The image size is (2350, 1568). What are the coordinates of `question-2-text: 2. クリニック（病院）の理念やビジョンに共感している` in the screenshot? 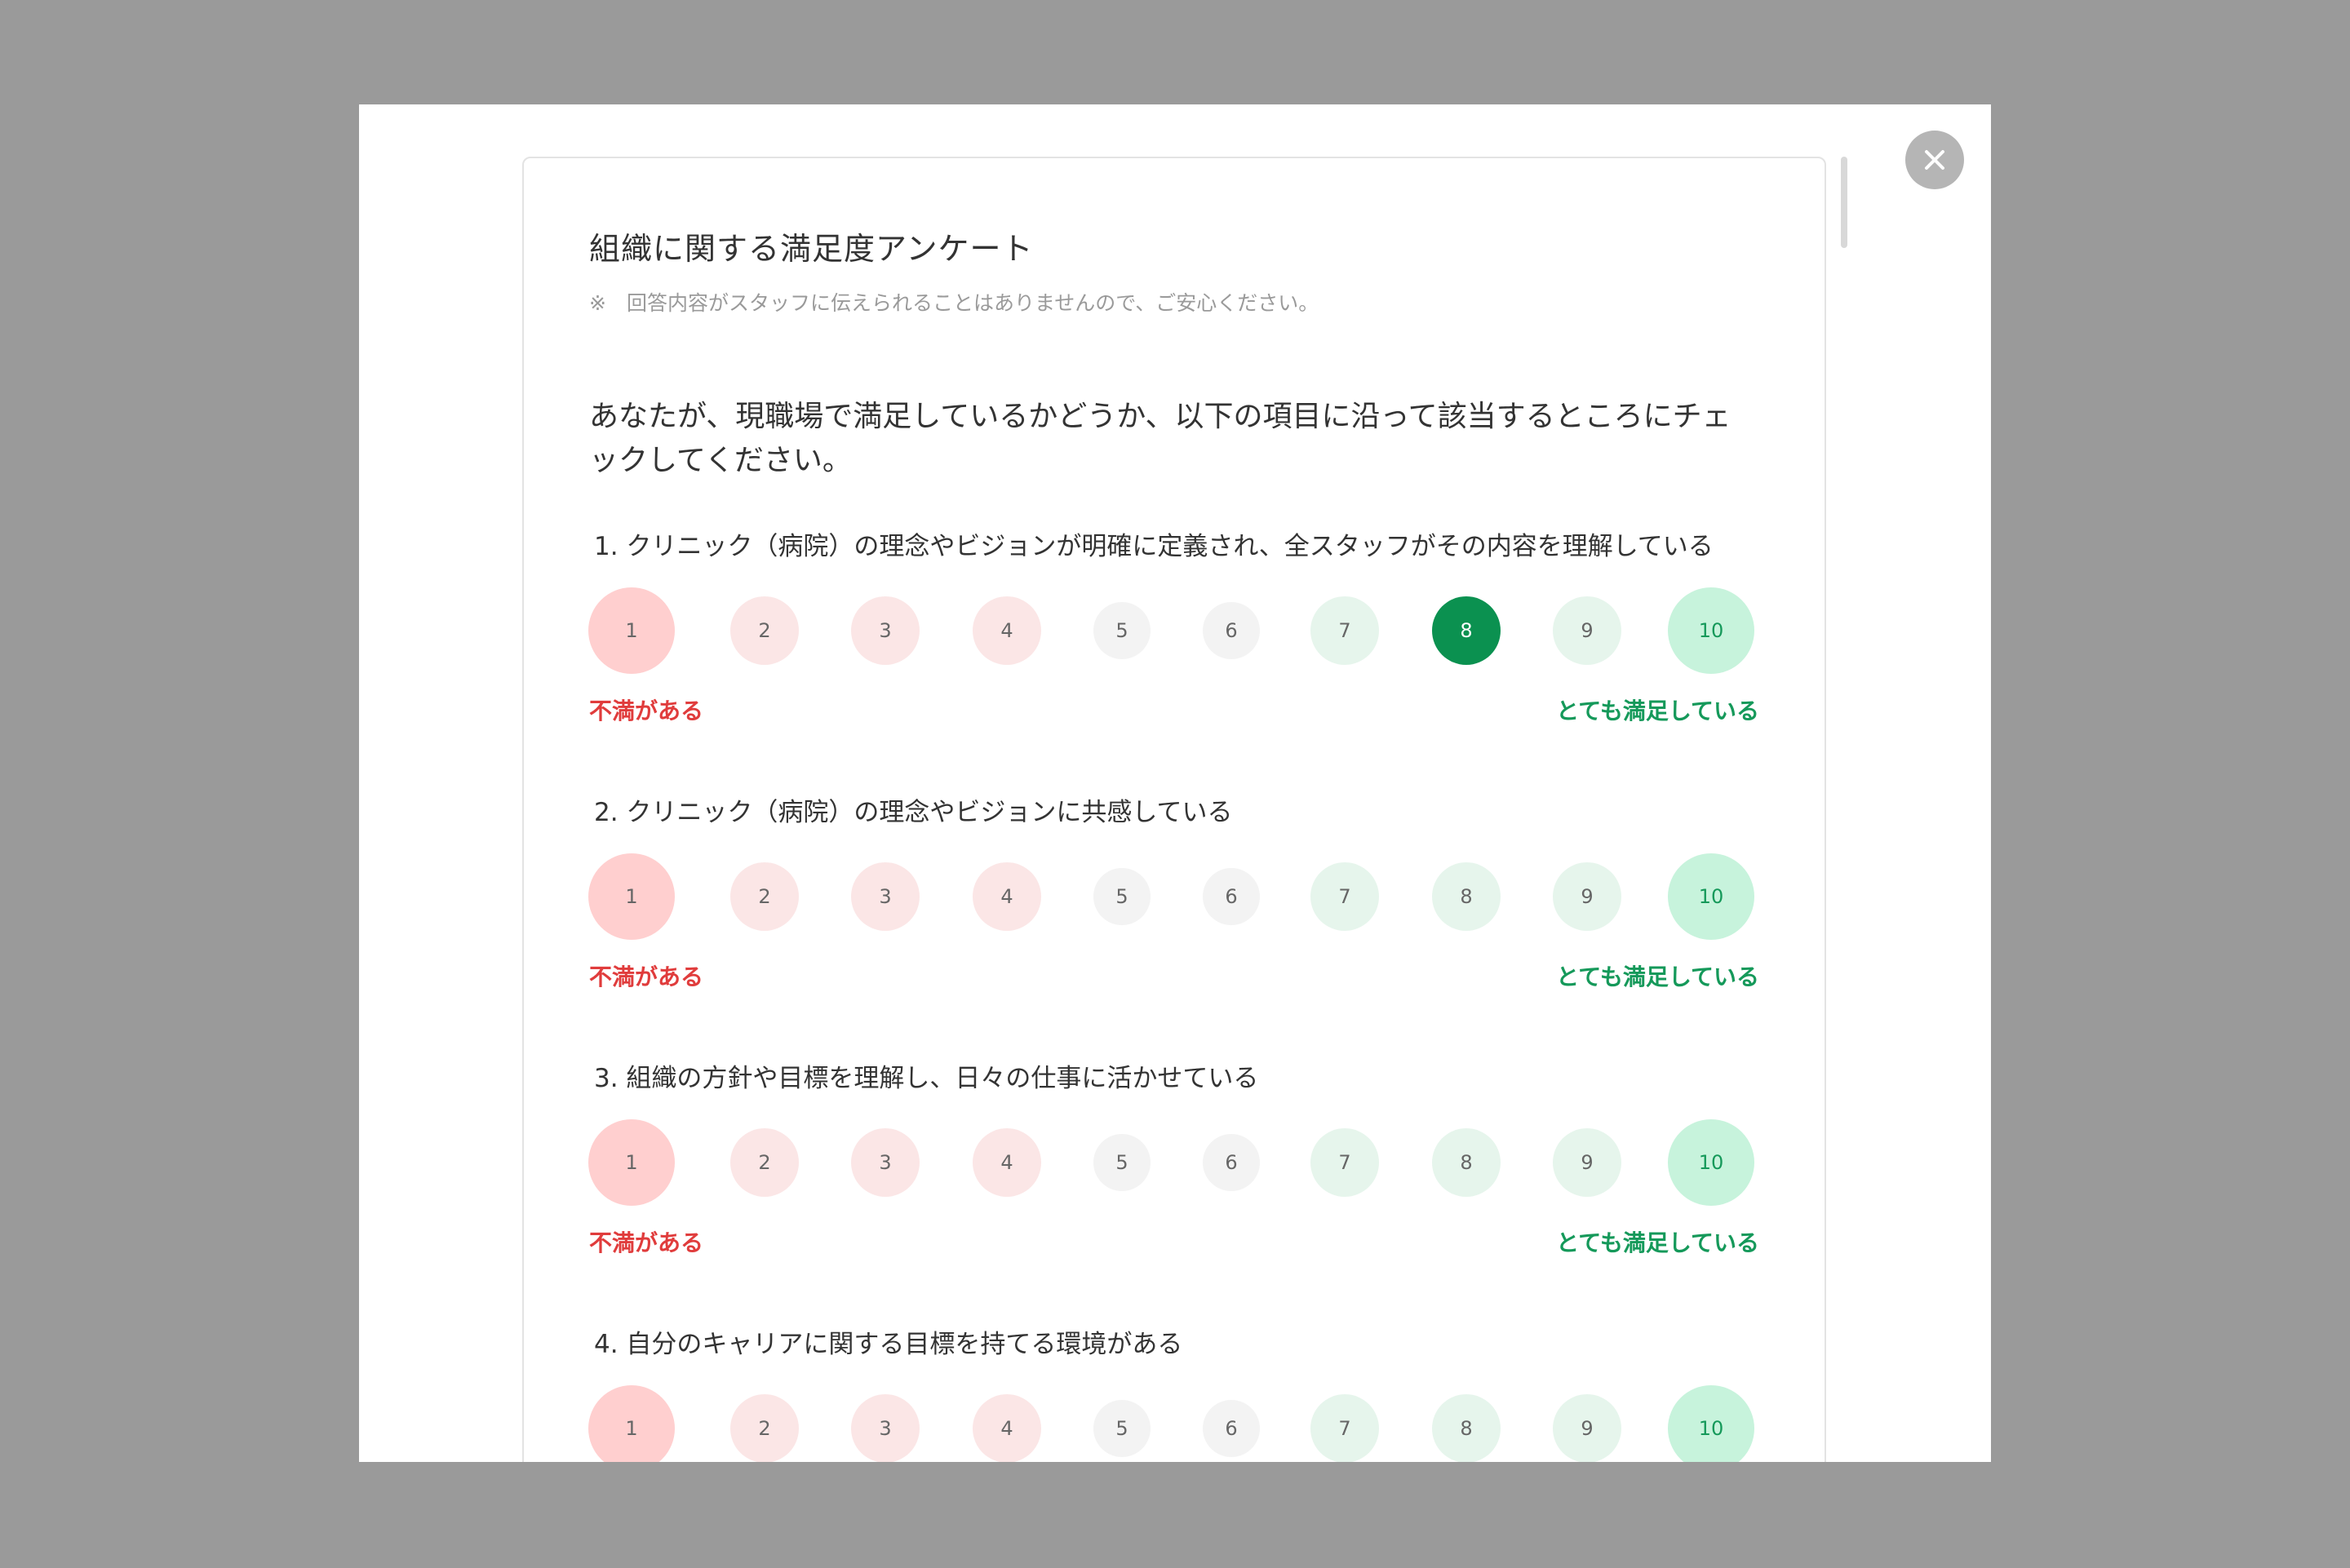 It's located at (913, 812).